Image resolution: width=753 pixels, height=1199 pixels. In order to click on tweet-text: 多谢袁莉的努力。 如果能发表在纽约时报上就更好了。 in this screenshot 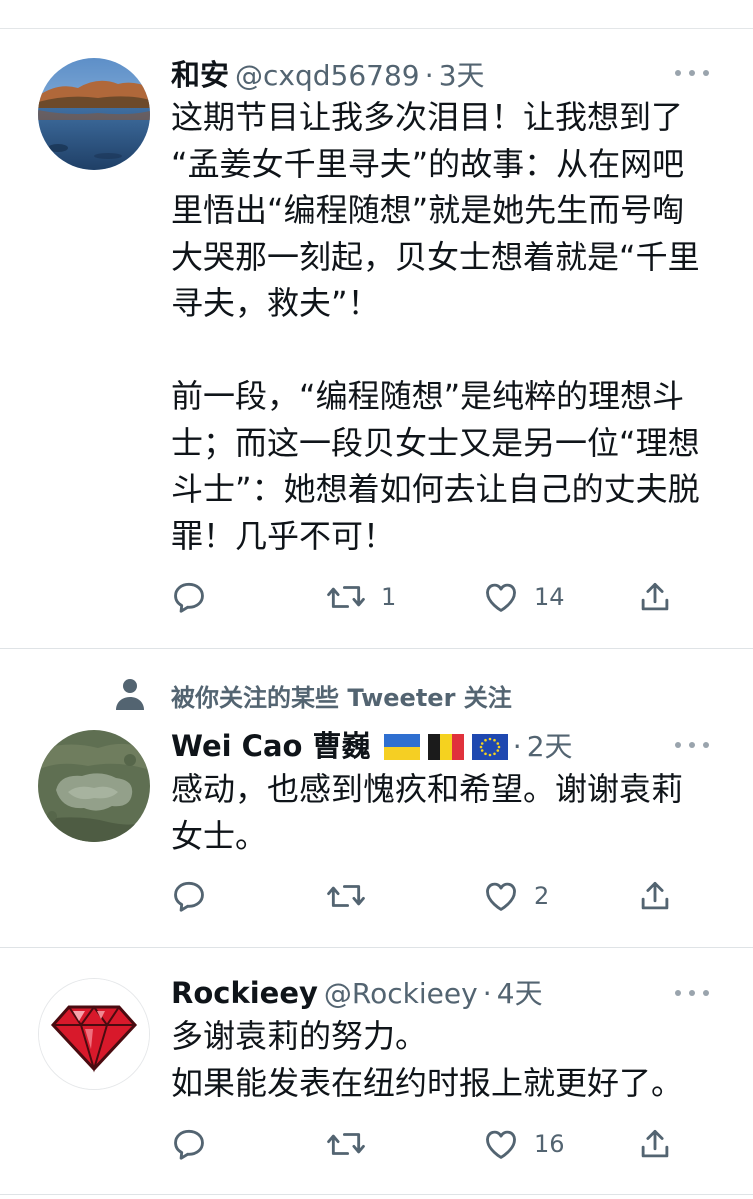, I will do `click(427, 1059)`.